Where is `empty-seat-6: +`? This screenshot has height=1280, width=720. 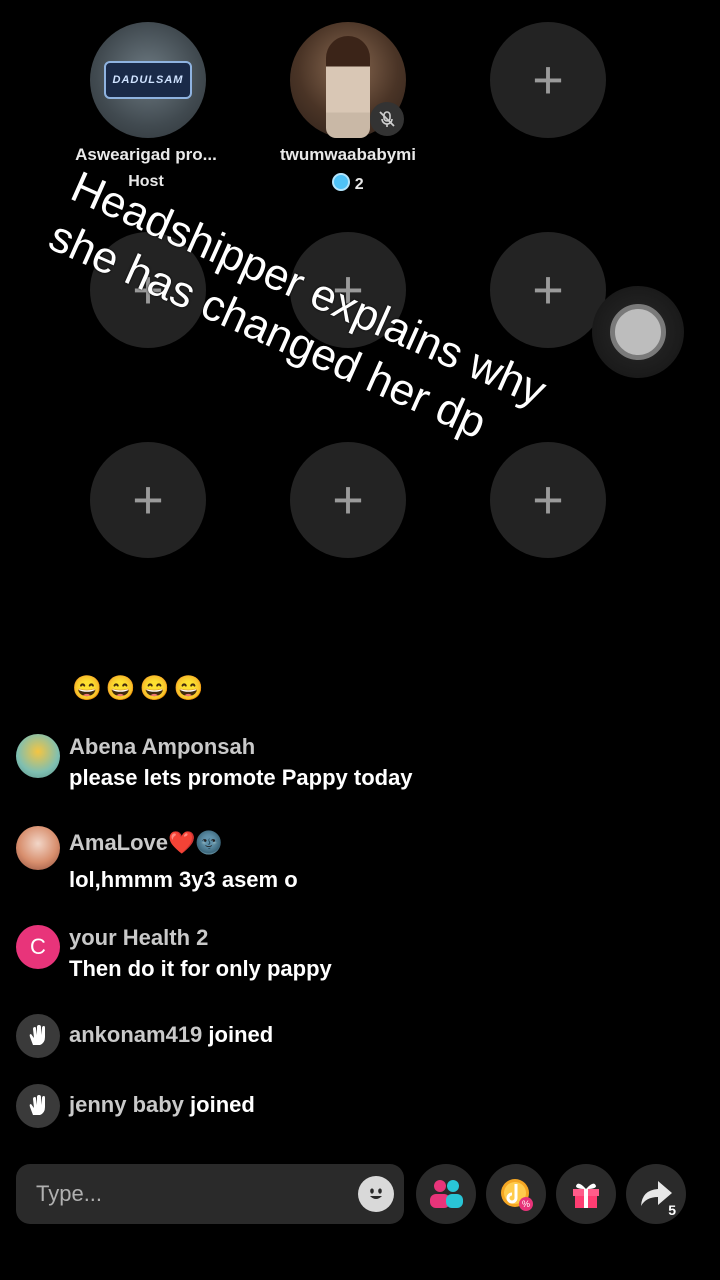
empty-seat-6: + is located at coordinates (548, 290).